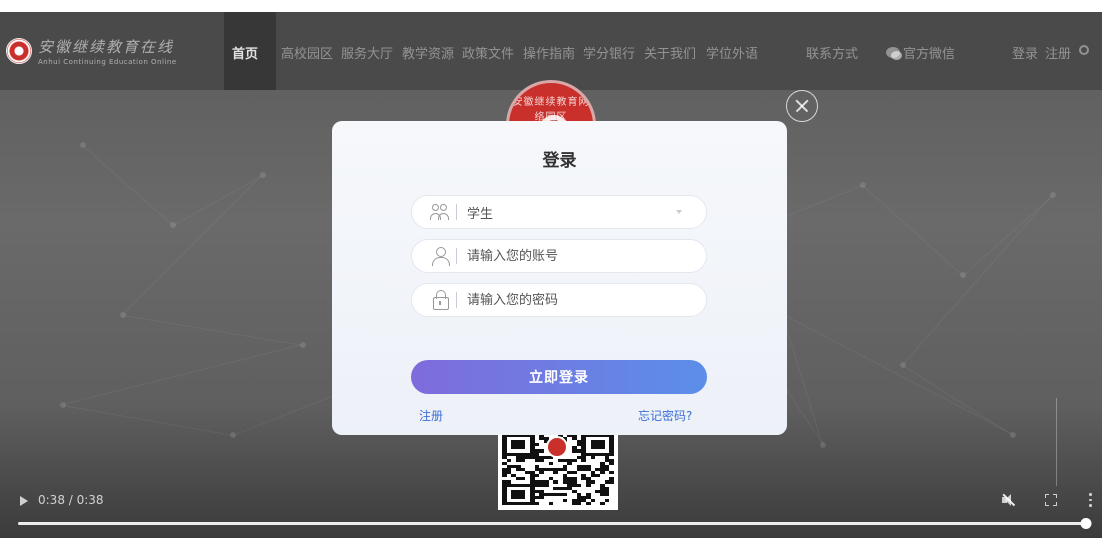 The image size is (1102, 538). I want to click on nav-wechat-link: 官方微信, so click(920, 52).